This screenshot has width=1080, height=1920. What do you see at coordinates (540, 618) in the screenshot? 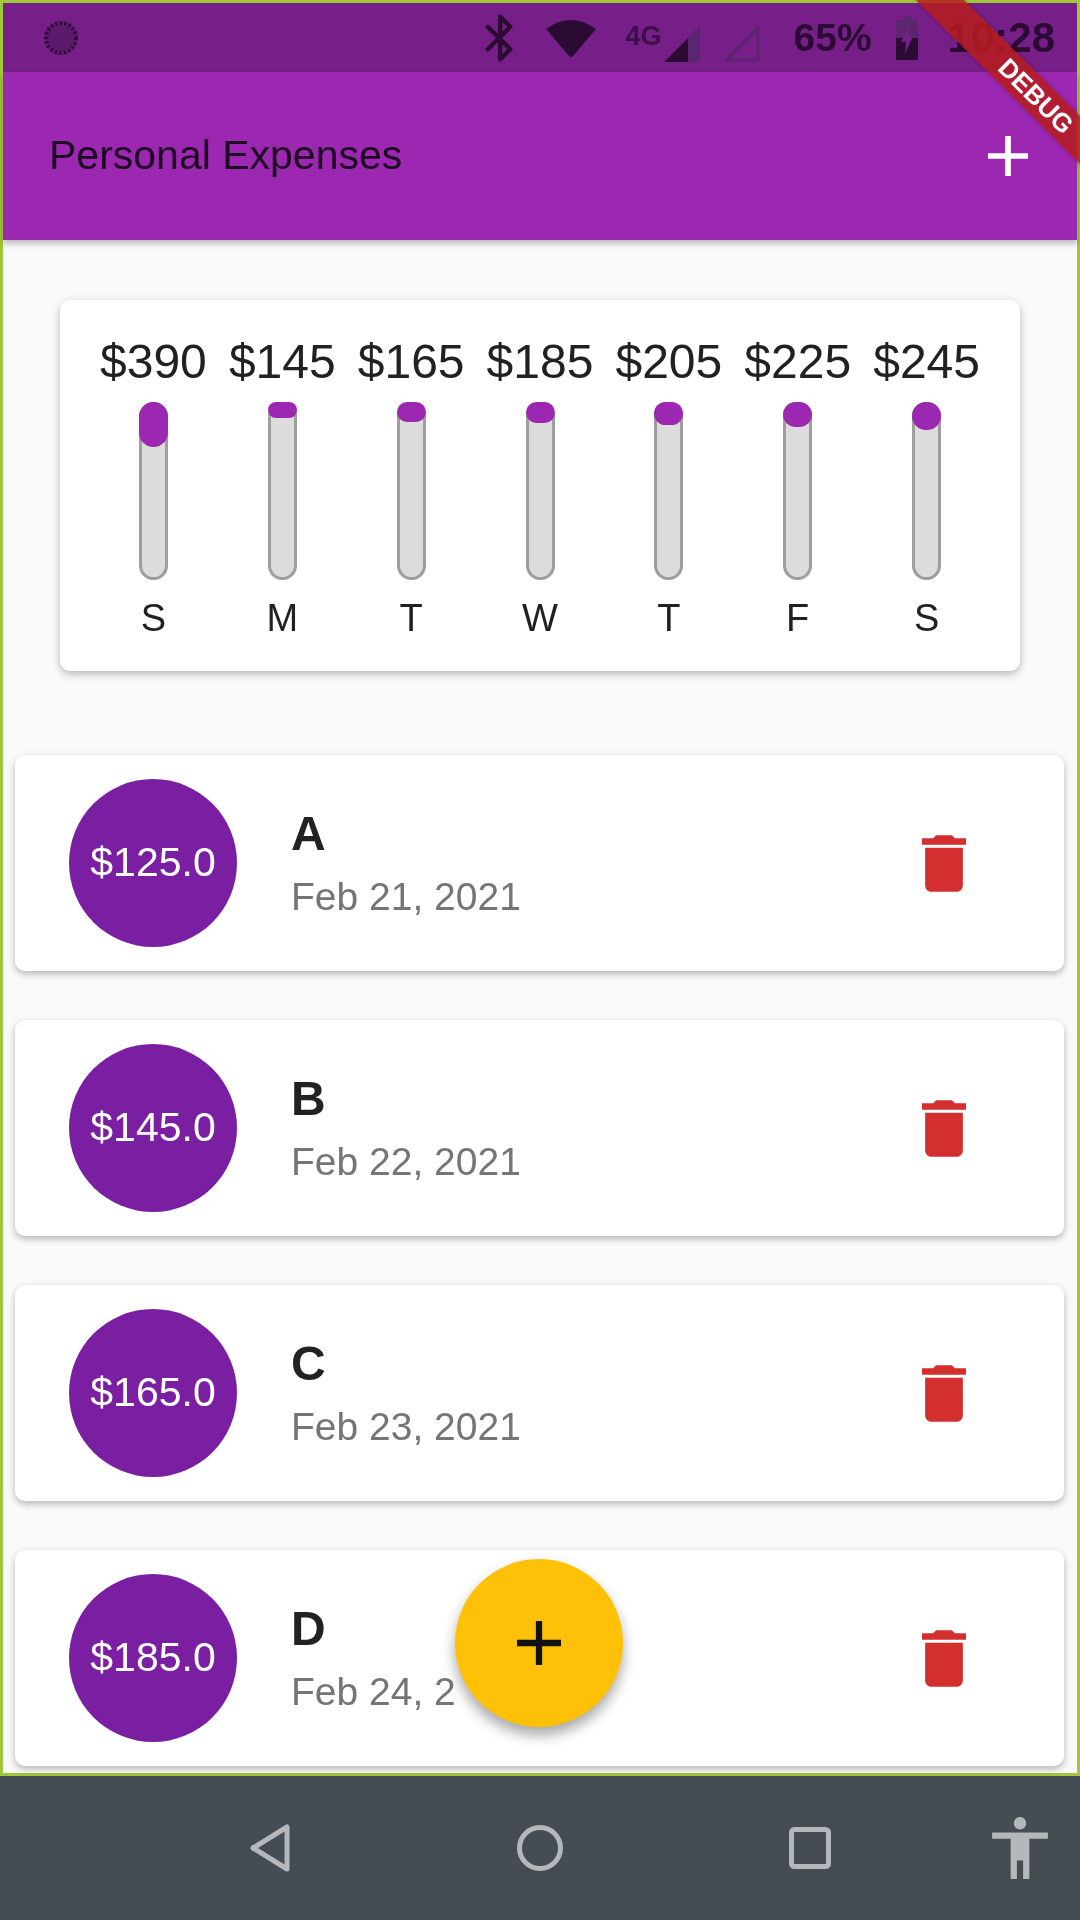
I see `day-label: W` at bounding box center [540, 618].